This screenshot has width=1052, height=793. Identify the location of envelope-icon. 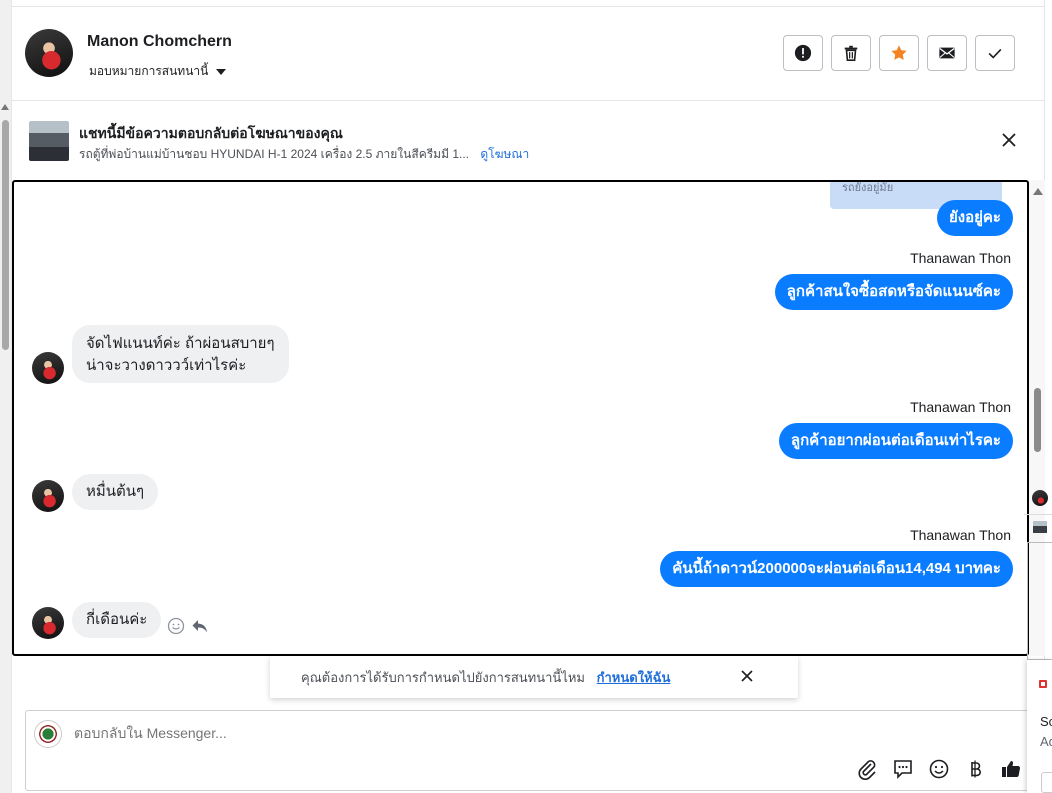
(947, 53).